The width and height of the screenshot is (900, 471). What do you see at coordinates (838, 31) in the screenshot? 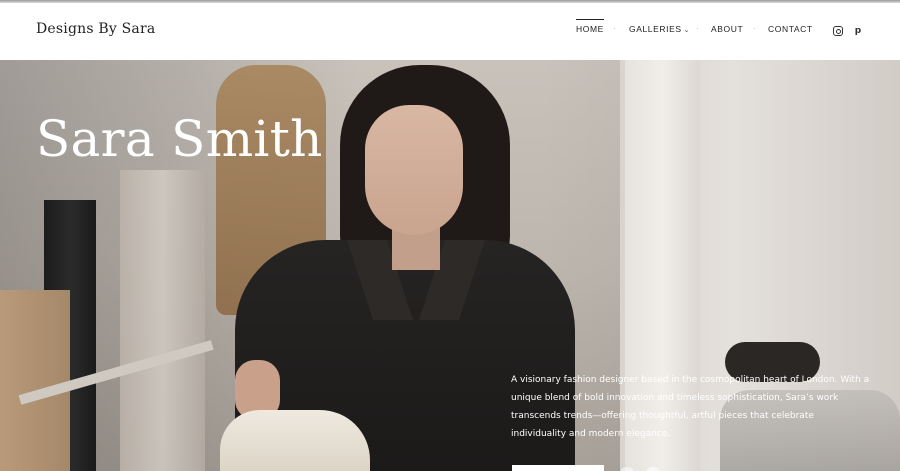
I see `instagram-icon` at bounding box center [838, 31].